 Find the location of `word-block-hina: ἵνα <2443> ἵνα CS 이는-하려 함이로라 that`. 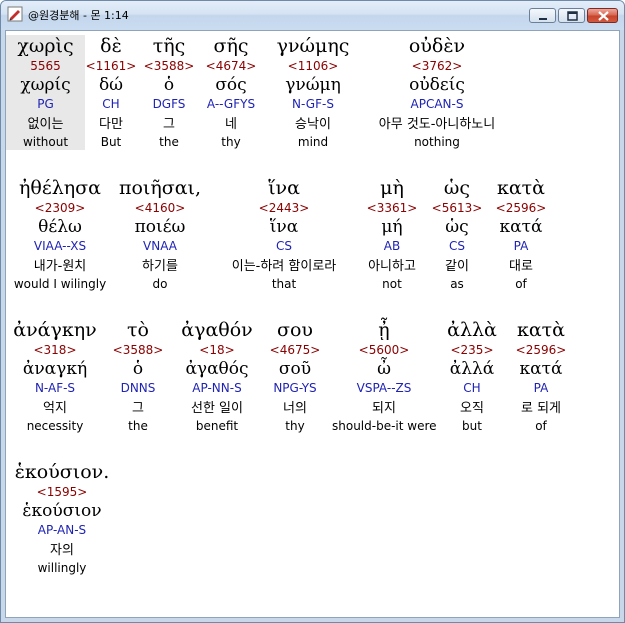

word-block-hina: ἵνα <2443> ἵνα CS 이는-하려 함이로라 that is located at coordinates (284, 234).